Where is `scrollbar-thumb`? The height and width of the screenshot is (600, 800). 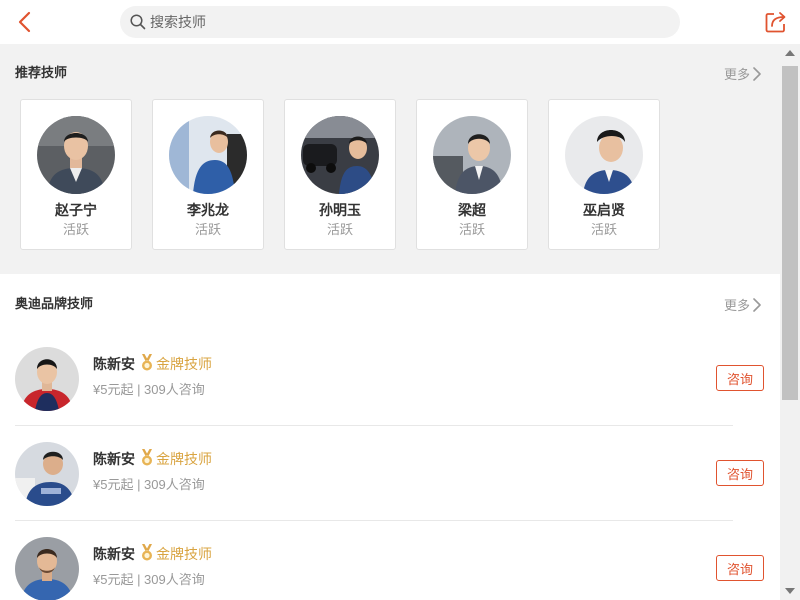 scrollbar-thumb is located at coordinates (790, 233).